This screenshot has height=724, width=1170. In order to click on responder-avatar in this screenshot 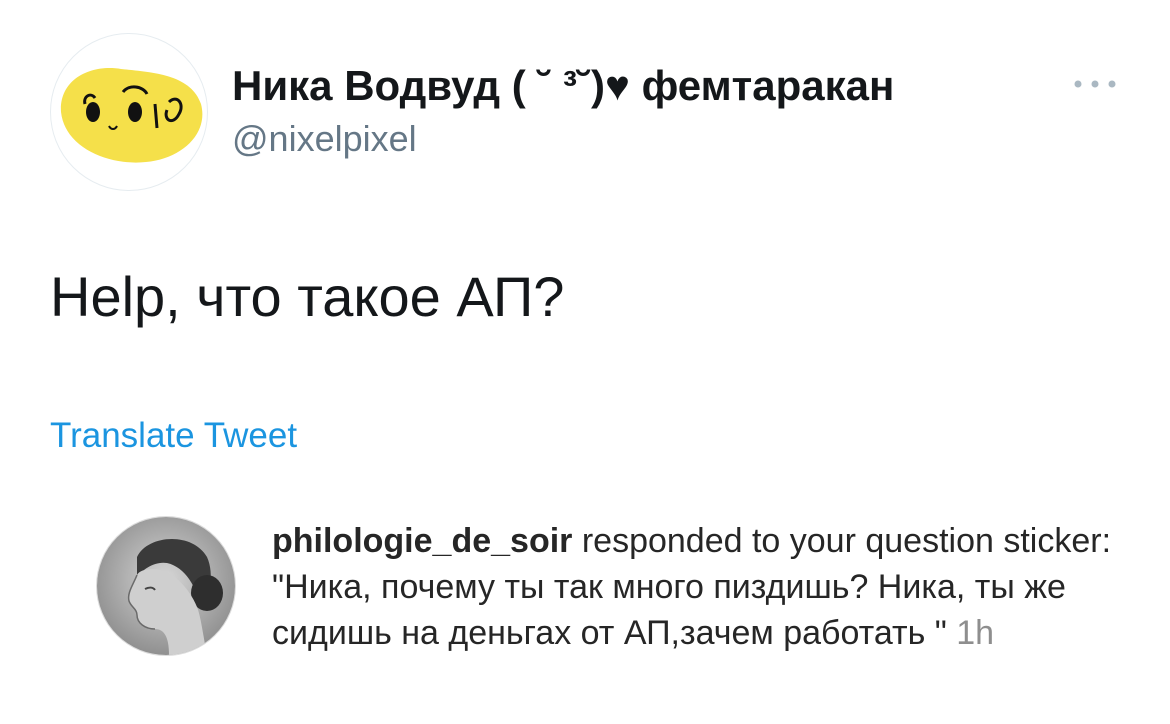, I will do `click(166, 586)`.